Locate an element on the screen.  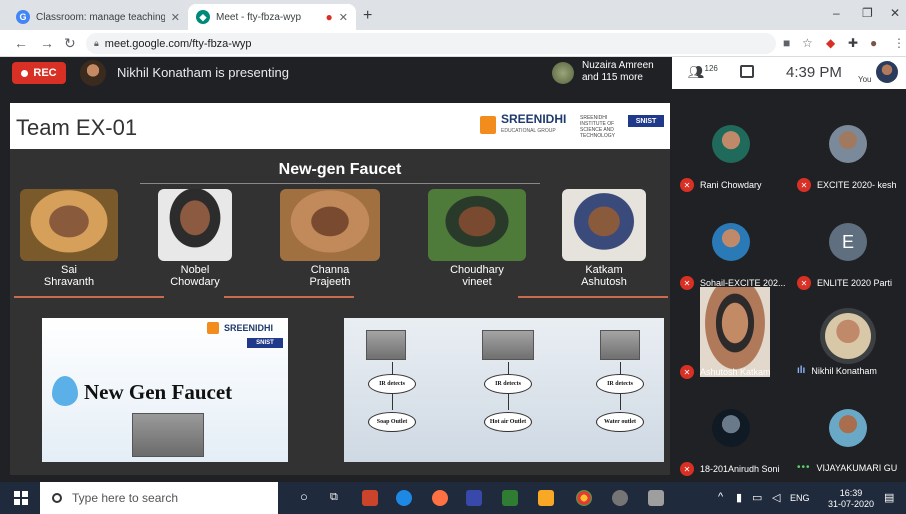
flow-step: Hot air Outlet is located at coordinates (508, 422).